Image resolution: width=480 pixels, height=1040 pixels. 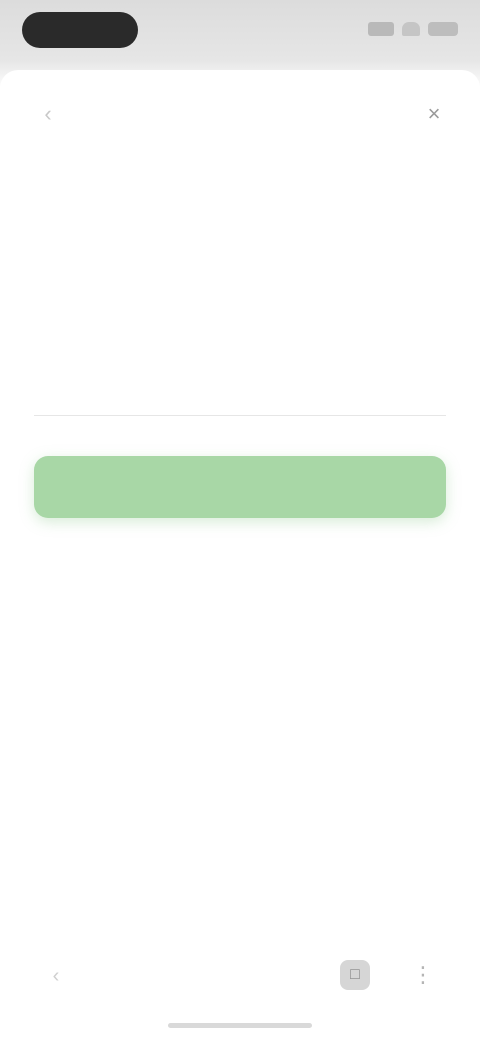 I want to click on battery-icon, so click(x=443, y=29).